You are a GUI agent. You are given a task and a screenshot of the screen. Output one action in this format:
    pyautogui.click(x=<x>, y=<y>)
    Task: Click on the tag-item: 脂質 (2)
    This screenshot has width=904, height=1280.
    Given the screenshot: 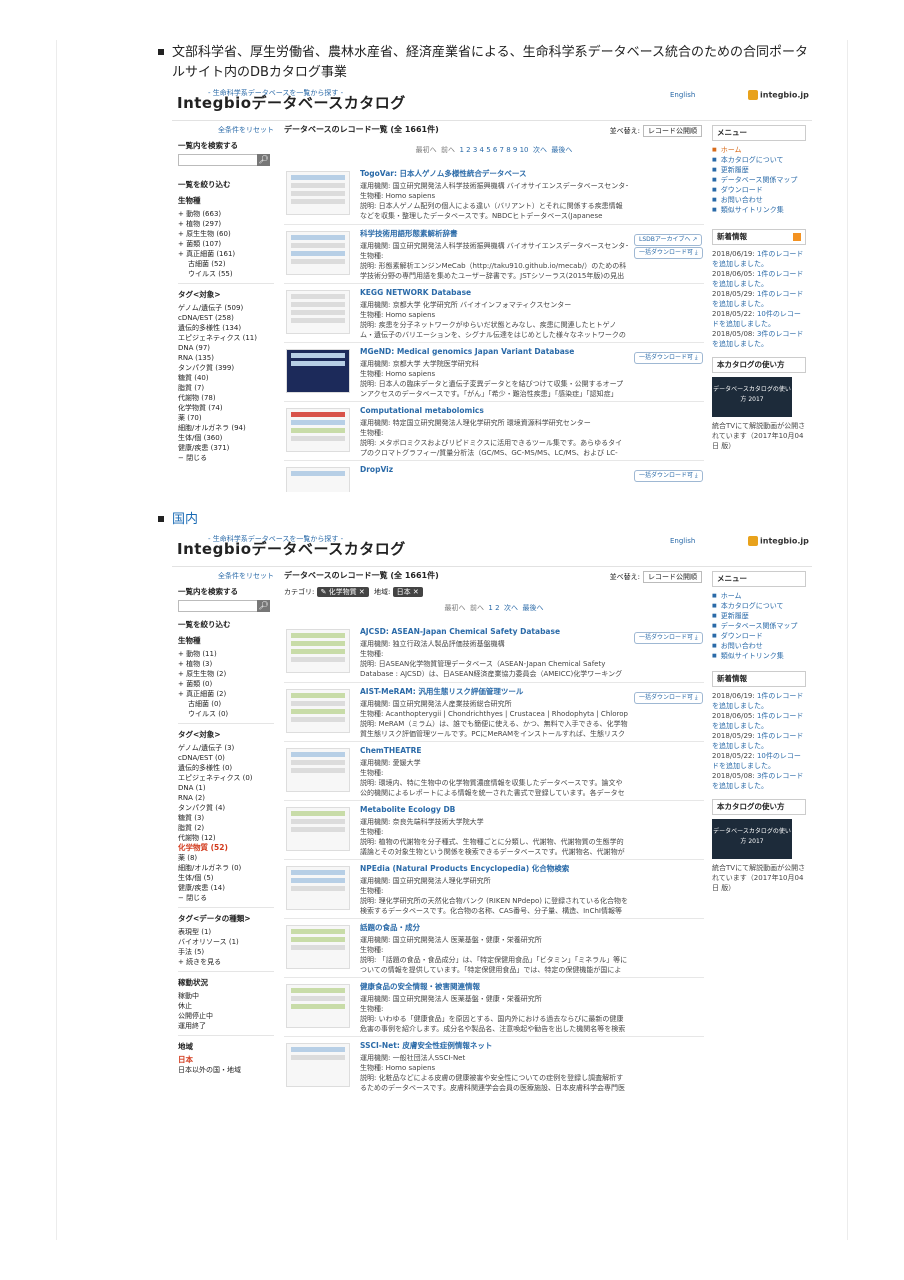 What is the action you would take?
    pyautogui.click(x=226, y=828)
    